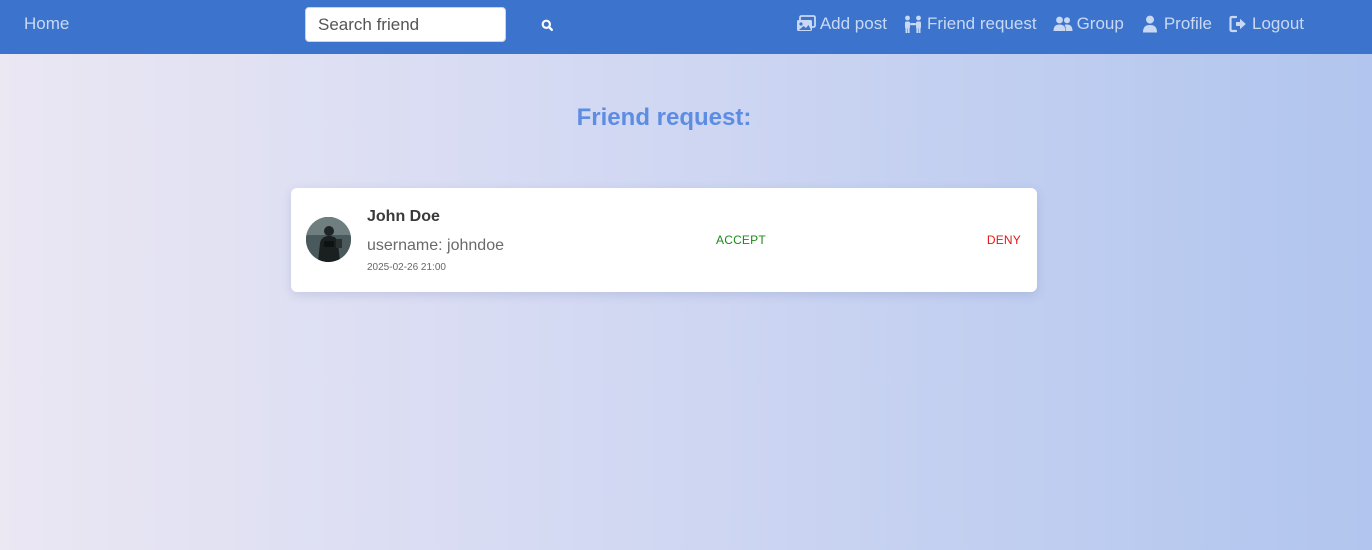 The width and height of the screenshot is (1372, 550). What do you see at coordinates (853, 23) in the screenshot?
I see `nav-add-post-label: Add post` at bounding box center [853, 23].